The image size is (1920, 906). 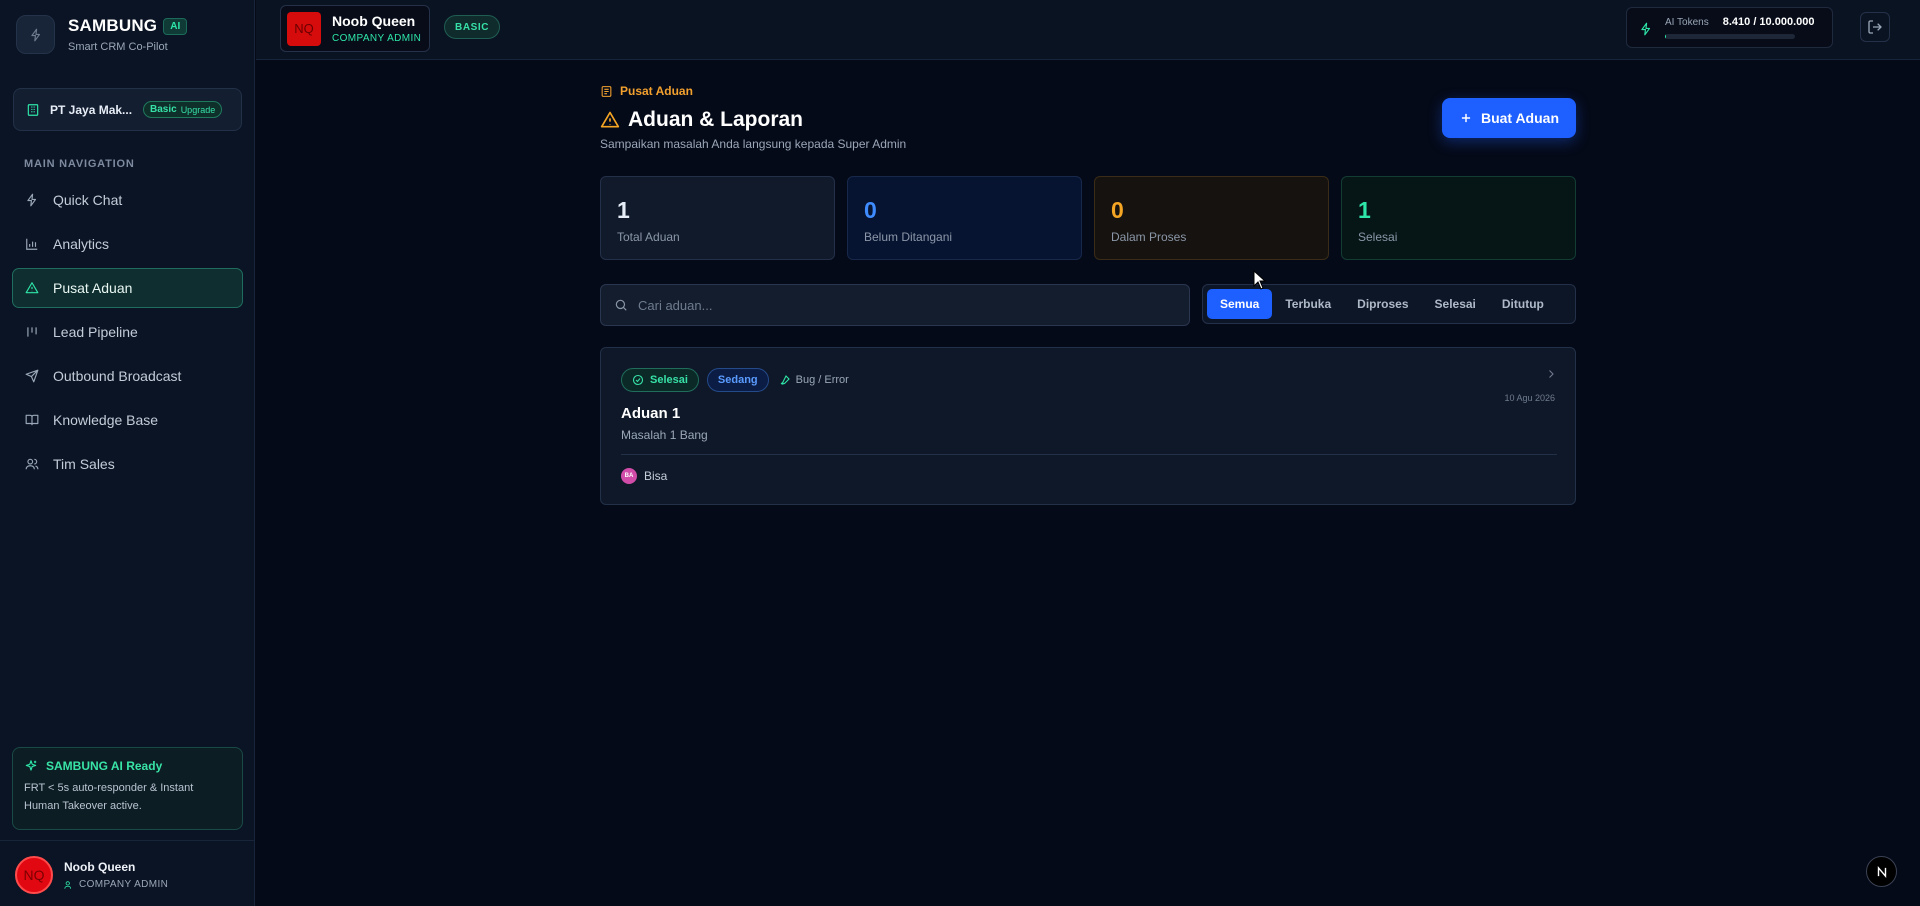 I want to click on mouse-cursor-icon, so click(x=1260, y=280).